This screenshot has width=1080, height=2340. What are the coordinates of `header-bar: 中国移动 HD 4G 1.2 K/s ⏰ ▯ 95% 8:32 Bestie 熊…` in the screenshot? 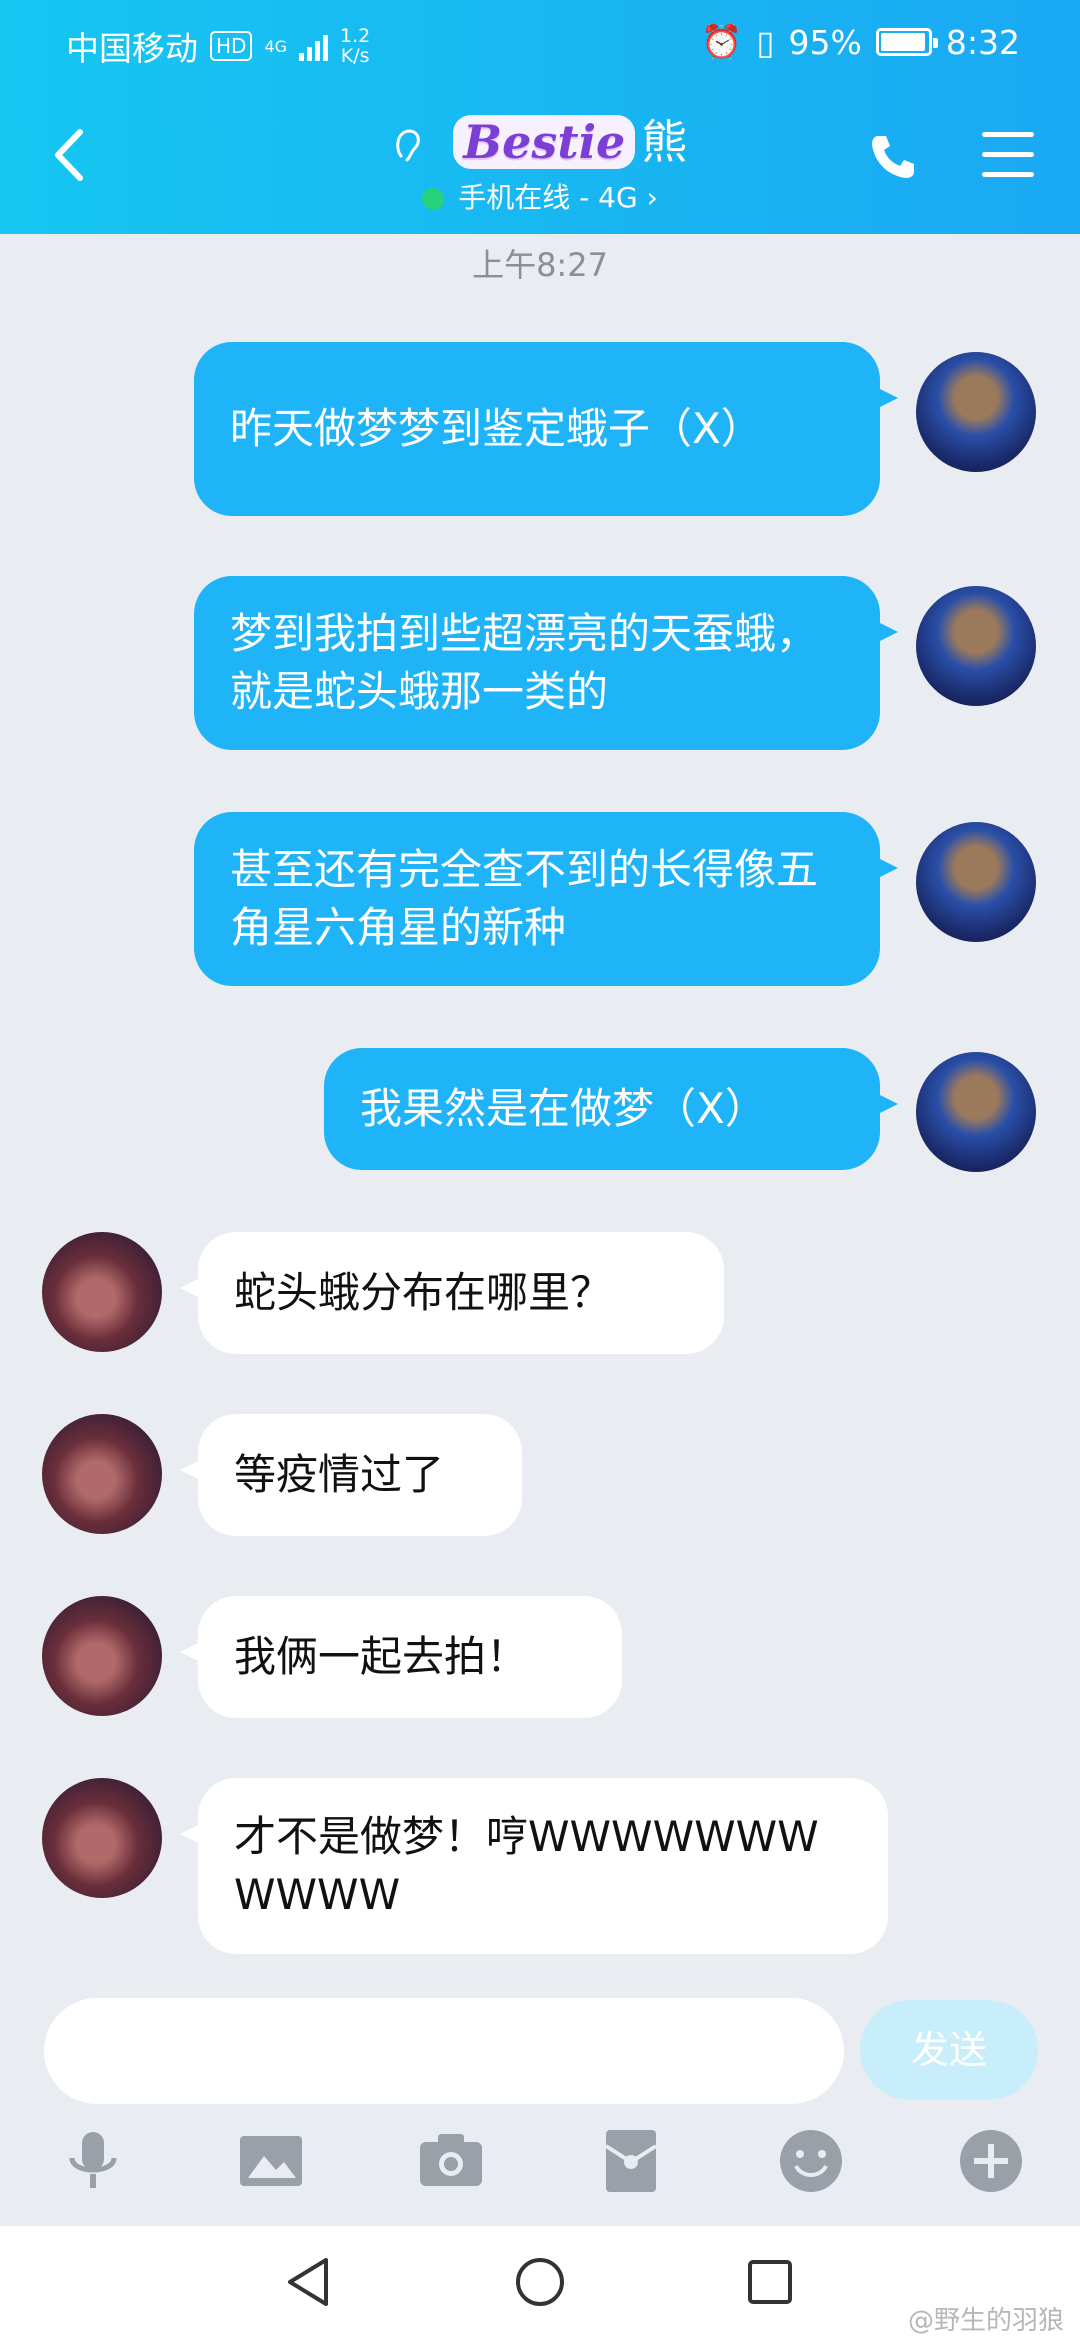 It's located at (540, 117).